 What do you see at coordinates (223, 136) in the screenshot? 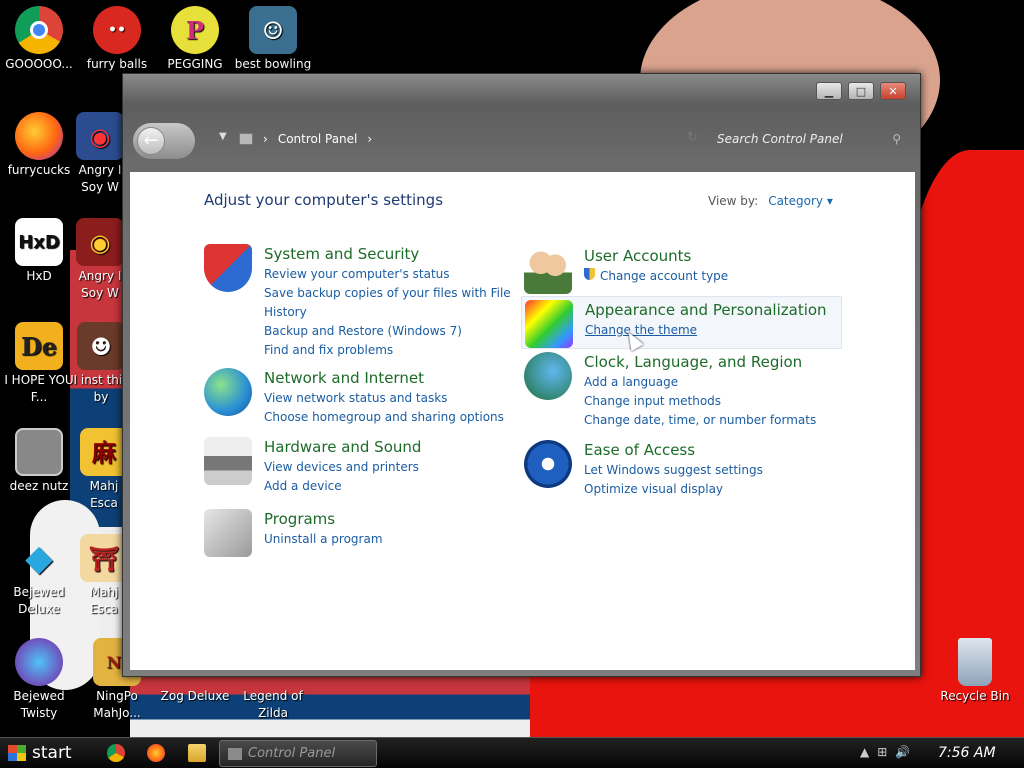
I see `history-dropdown-icon: ▼` at bounding box center [223, 136].